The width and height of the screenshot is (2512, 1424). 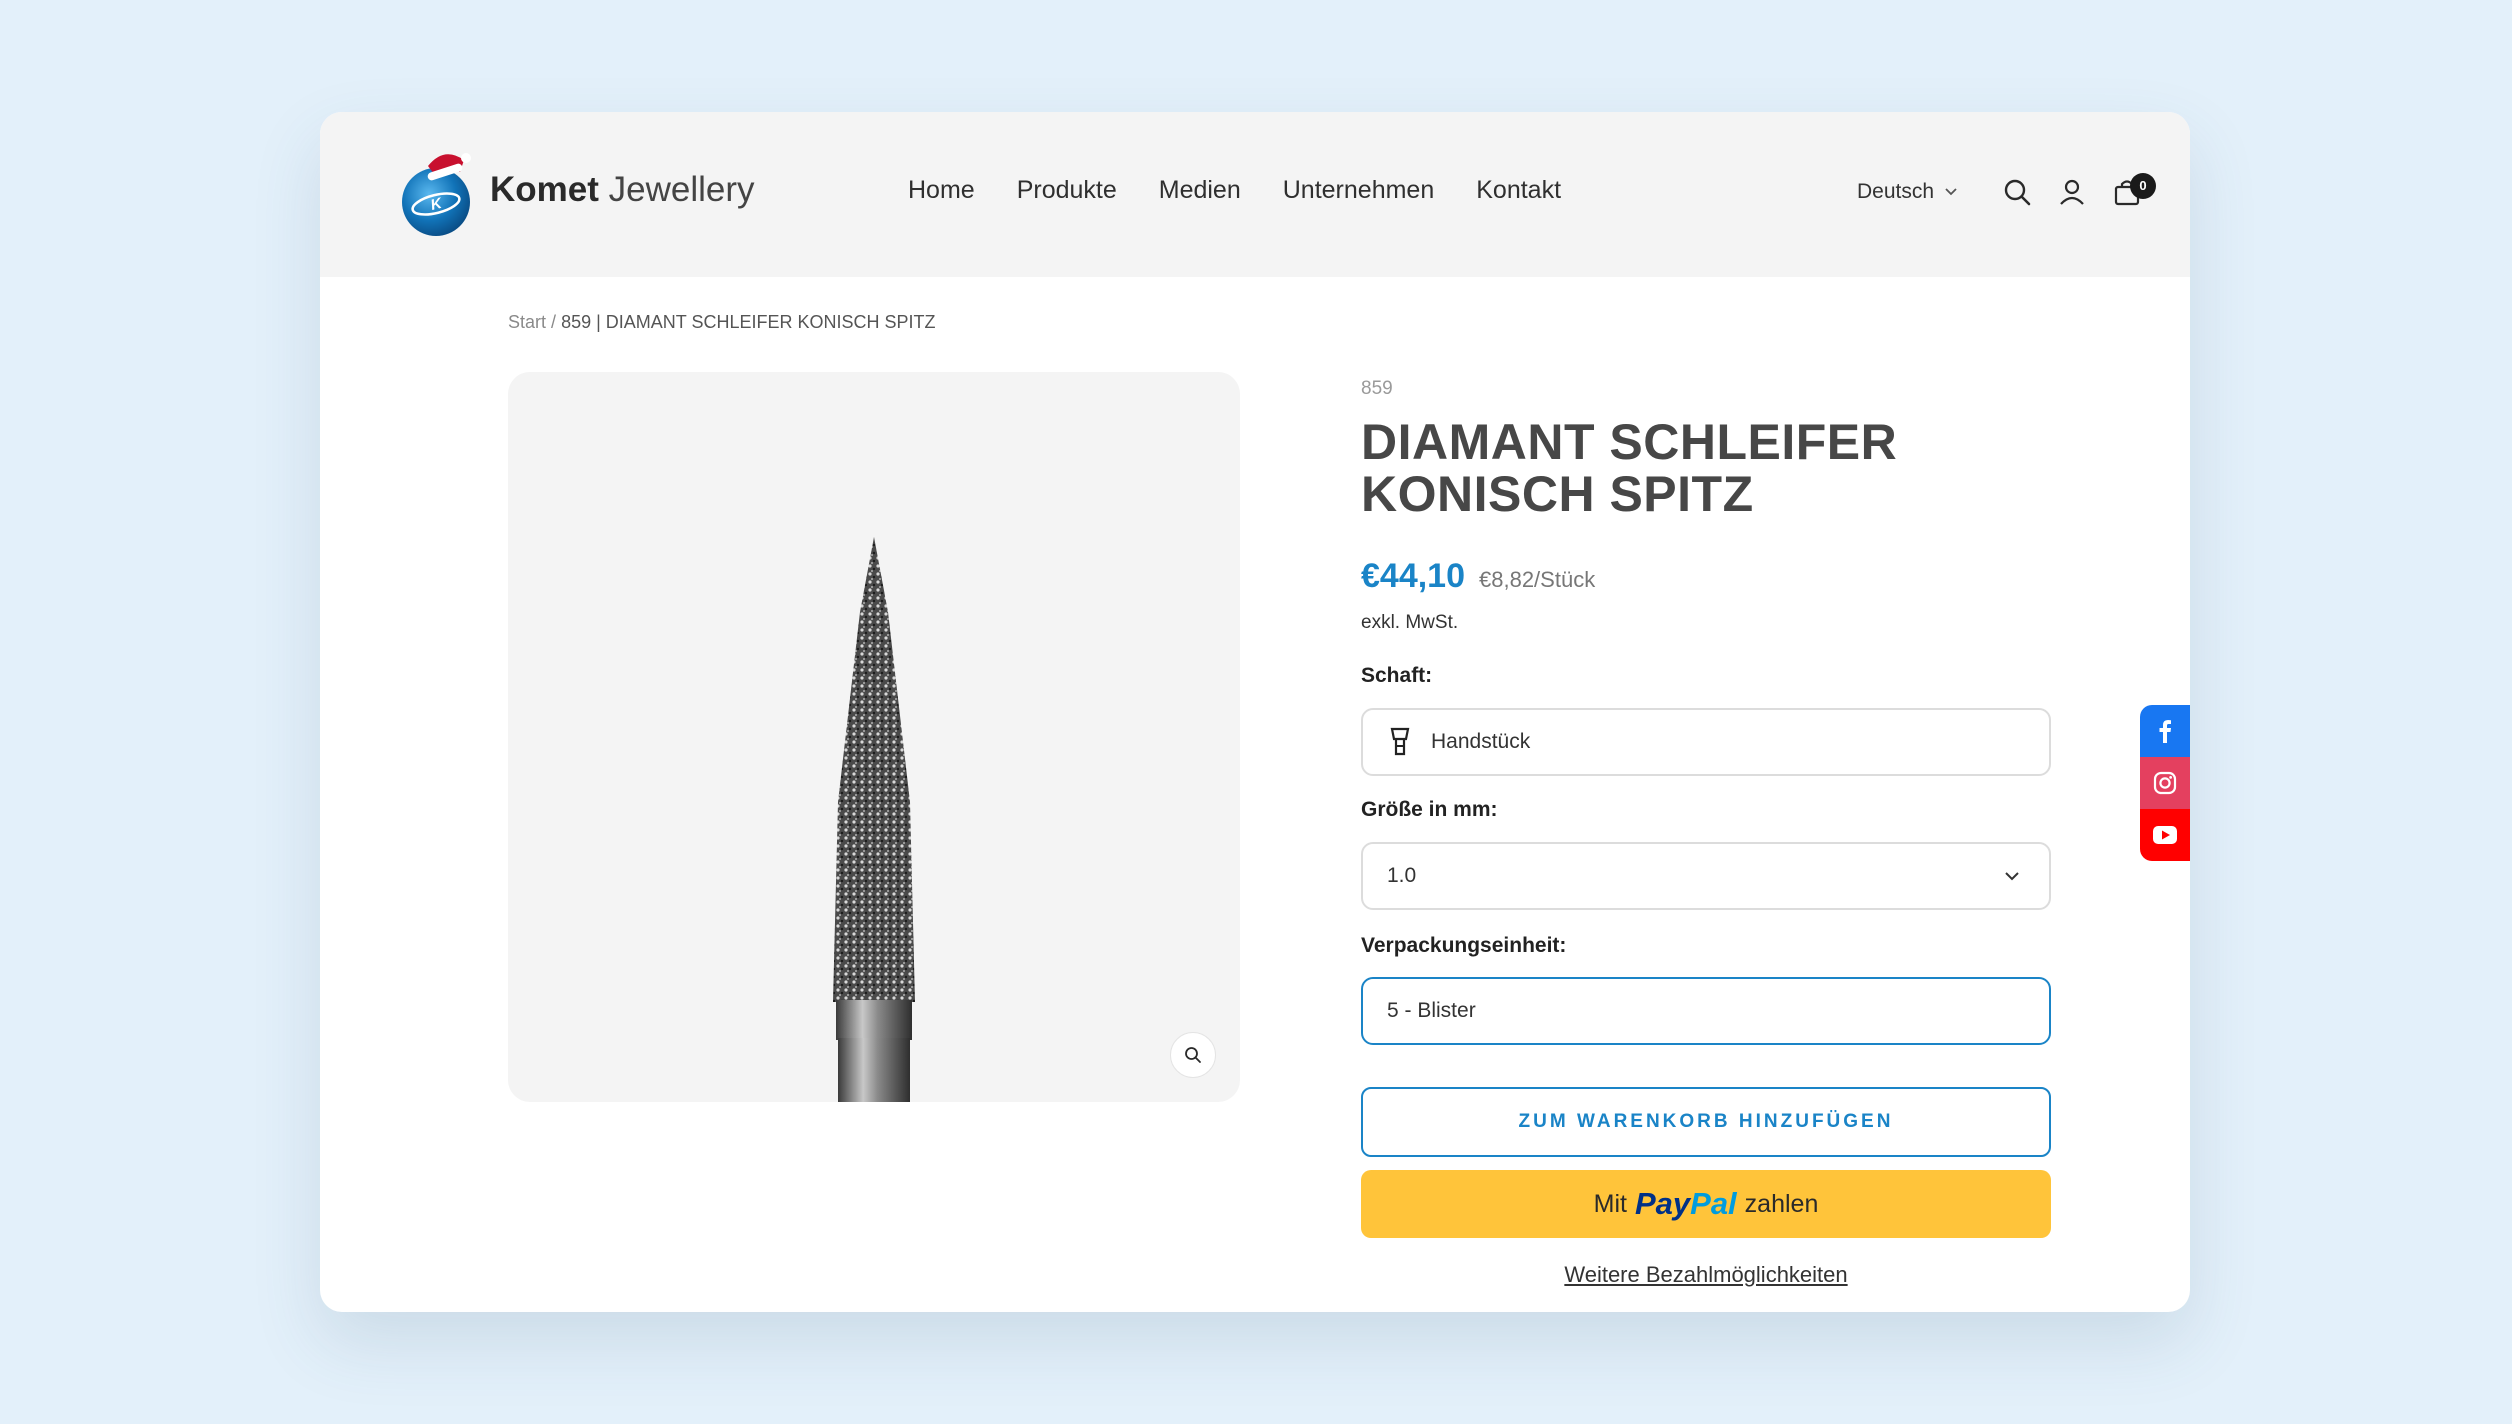 What do you see at coordinates (1464, 945) in the screenshot?
I see `pack-label: Verpackungseinheit:` at bounding box center [1464, 945].